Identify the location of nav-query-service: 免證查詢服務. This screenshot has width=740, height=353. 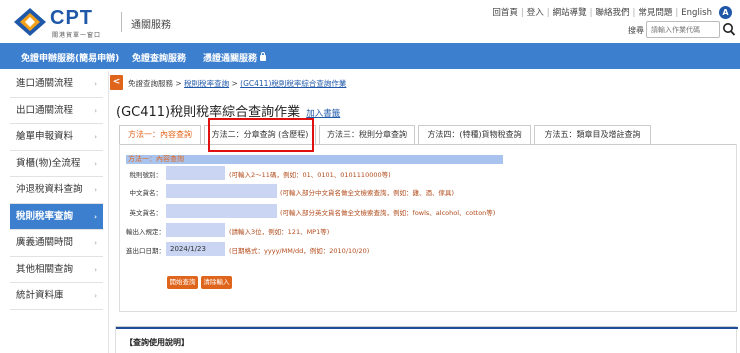
(159, 57).